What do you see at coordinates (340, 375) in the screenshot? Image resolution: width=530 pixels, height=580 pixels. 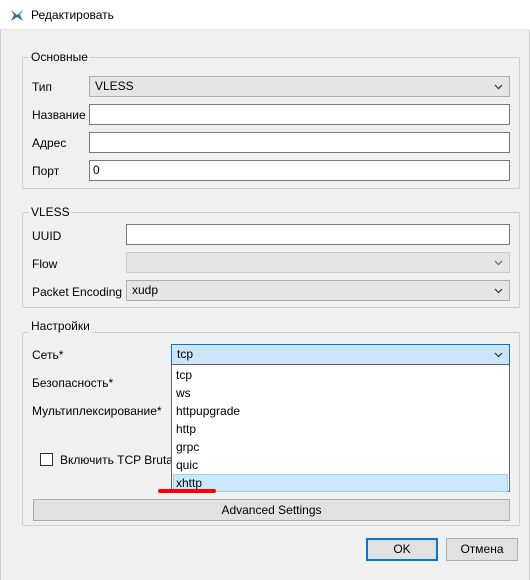 I see `network-option-tcp: tcp` at bounding box center [340, 375].